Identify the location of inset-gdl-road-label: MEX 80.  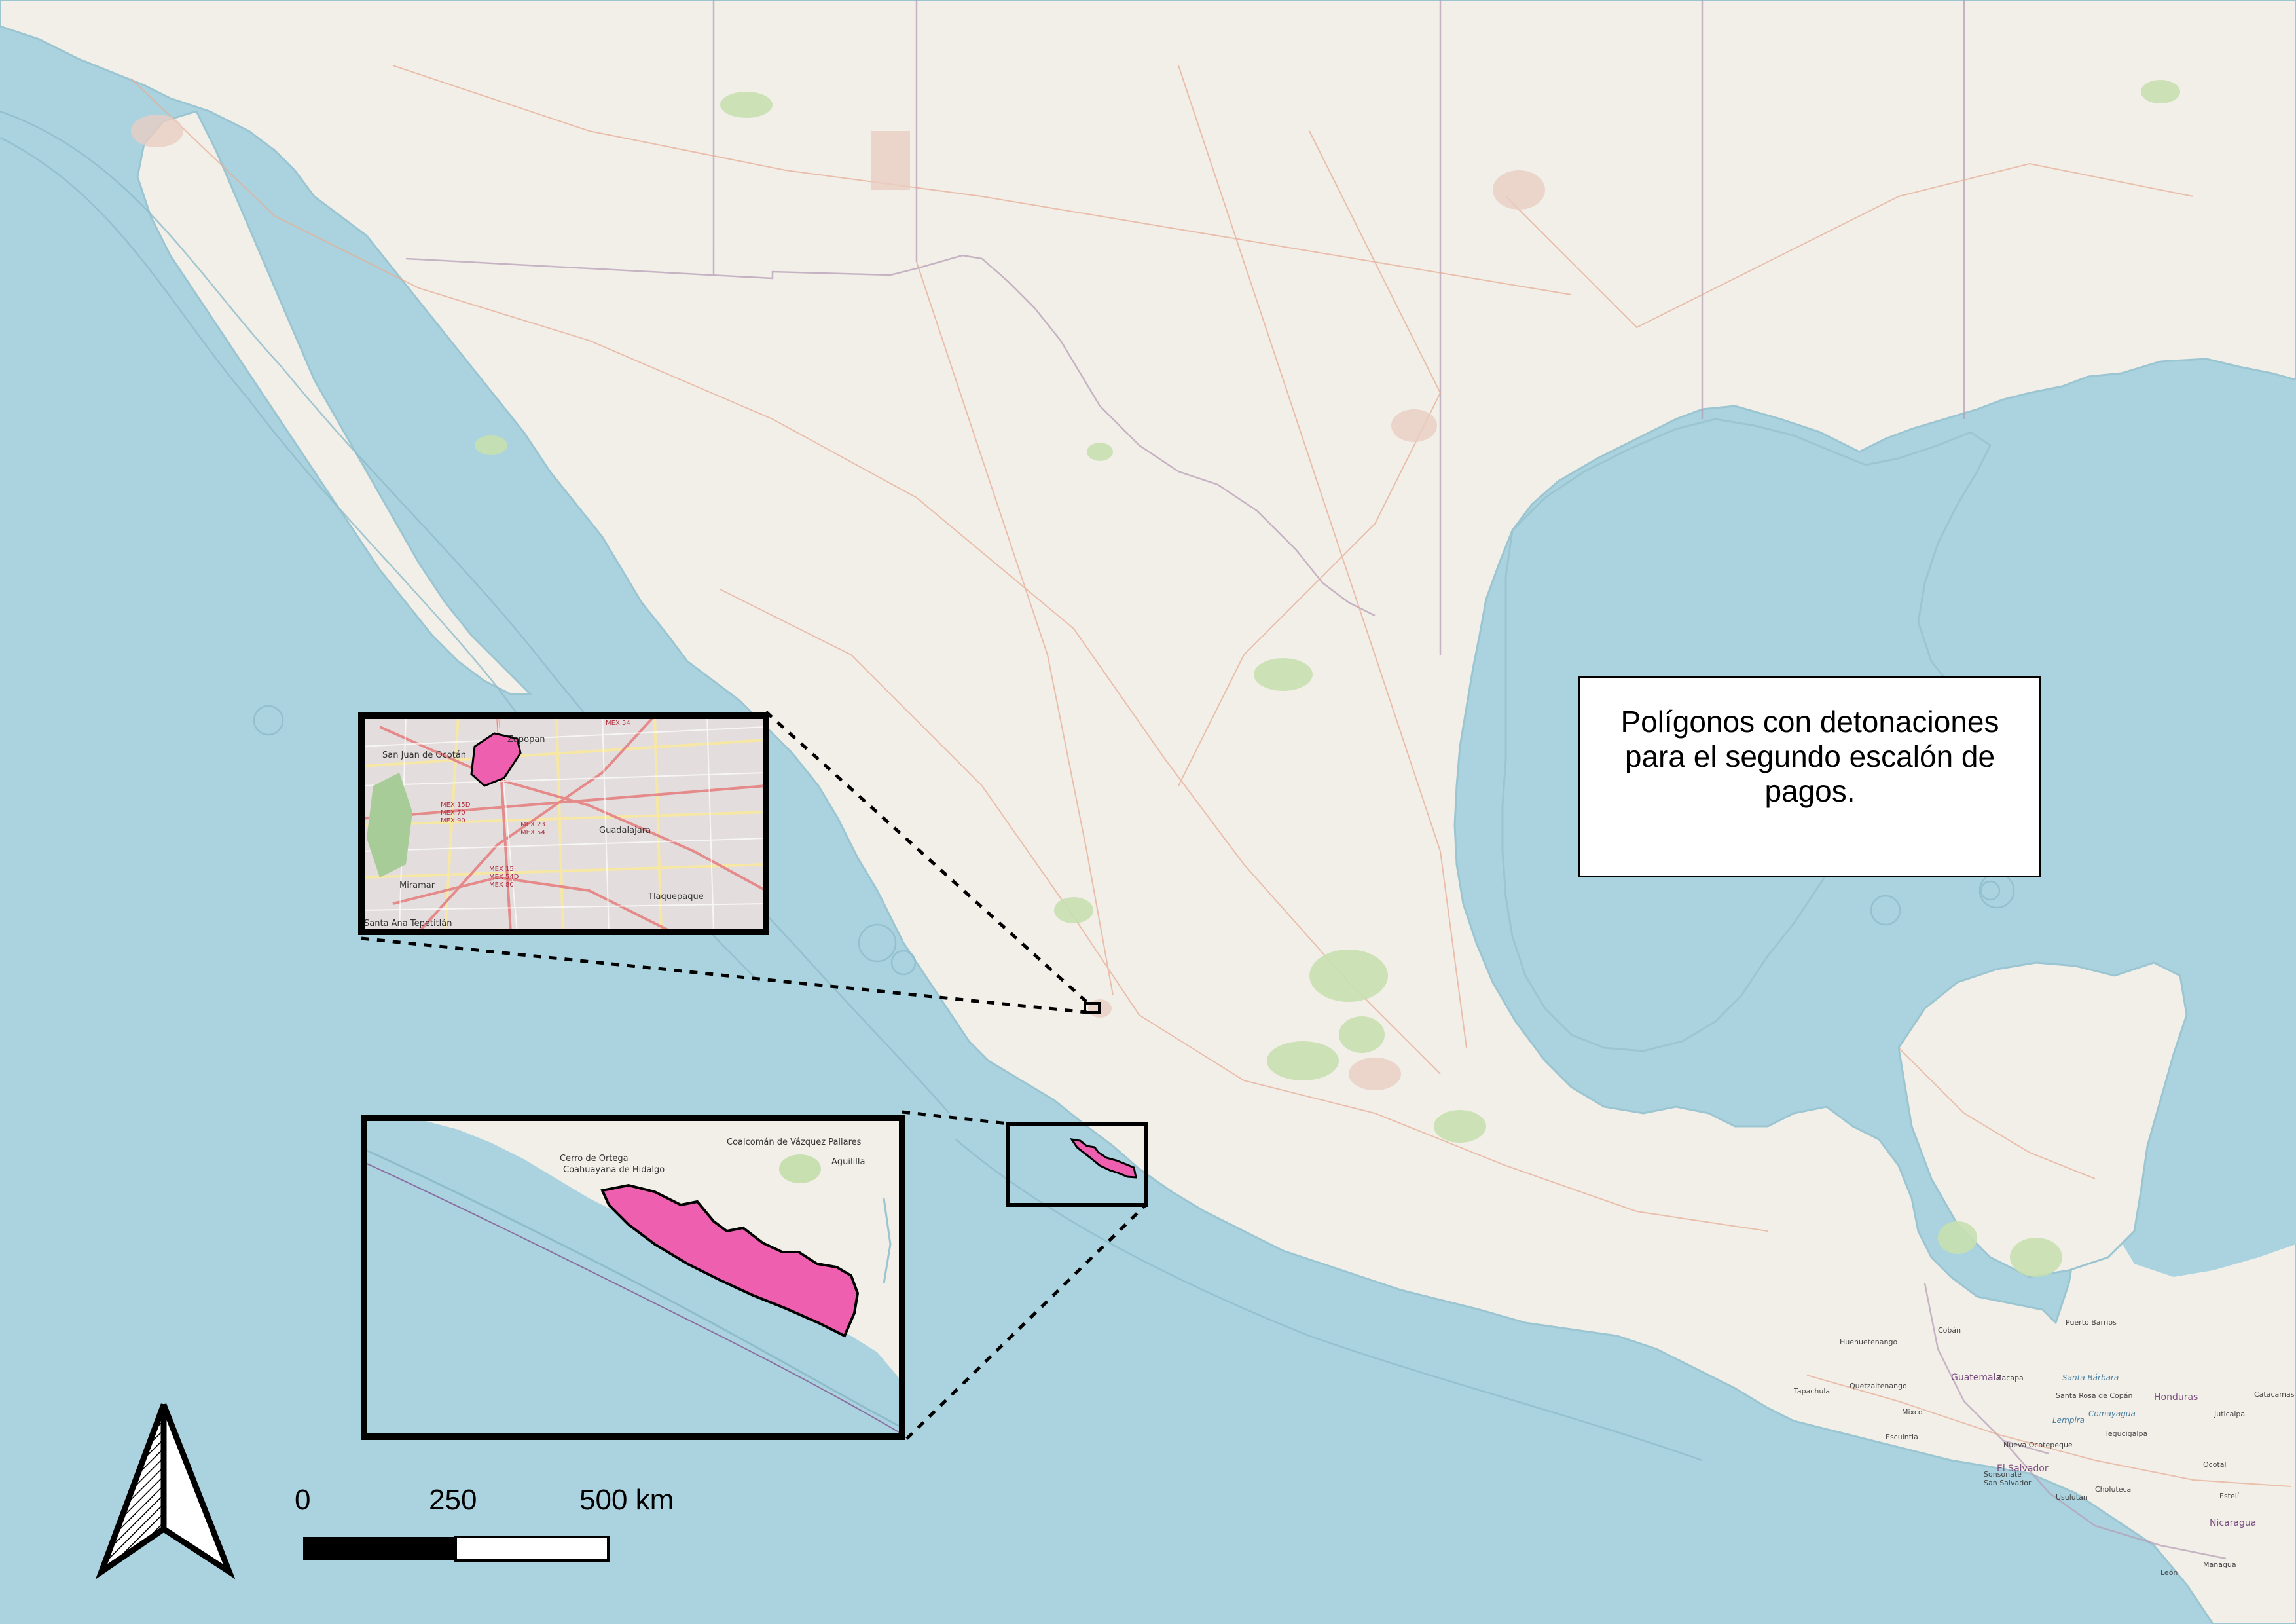
(501, 885).